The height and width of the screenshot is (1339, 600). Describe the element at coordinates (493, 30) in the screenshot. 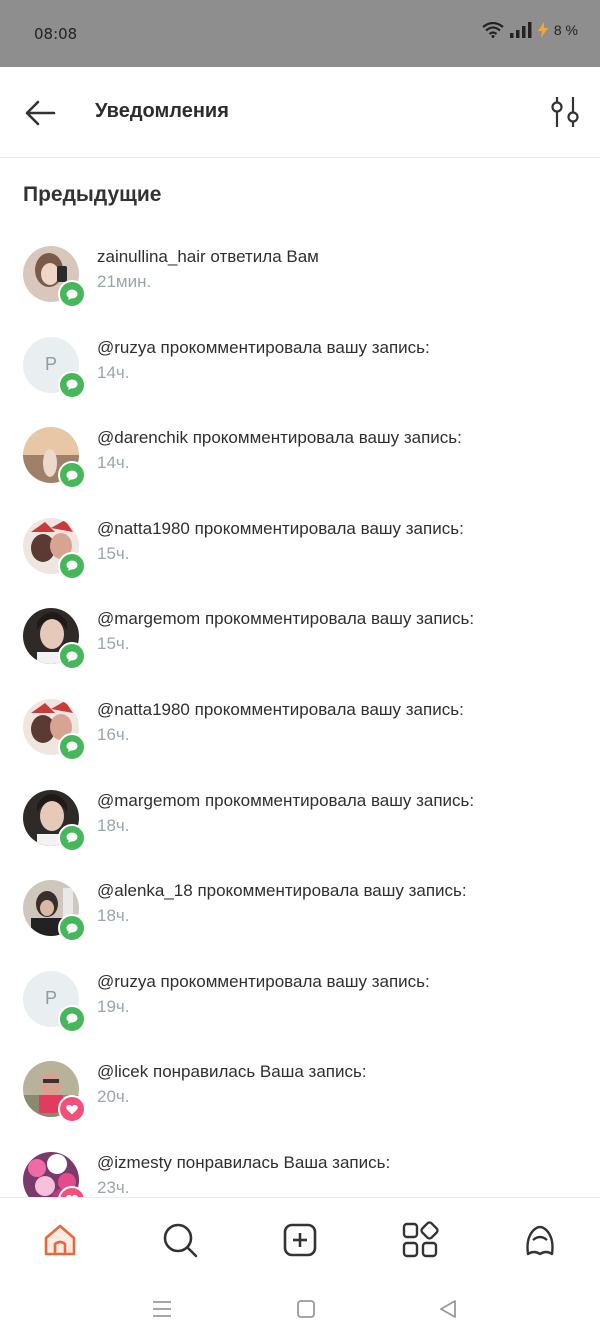

I see `wifi-icon` at that location.